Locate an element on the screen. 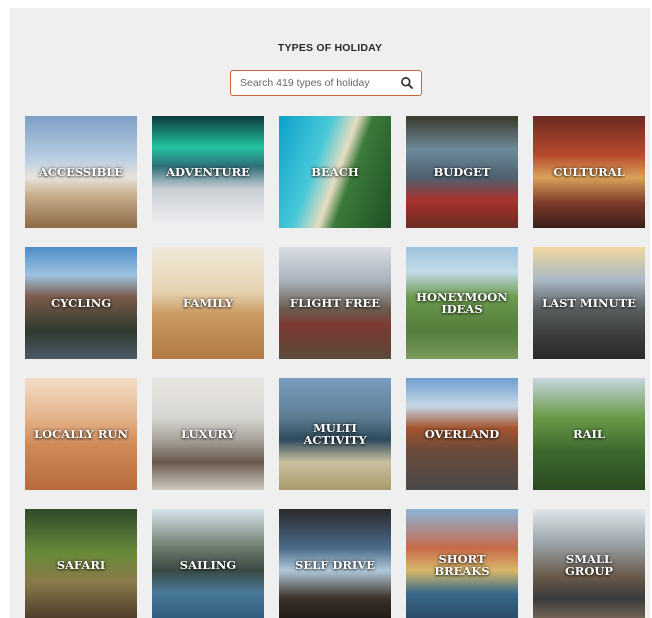 This screenshot has height=618, width=652. tile-label: LUXURY is located at coordinates (208, 434).